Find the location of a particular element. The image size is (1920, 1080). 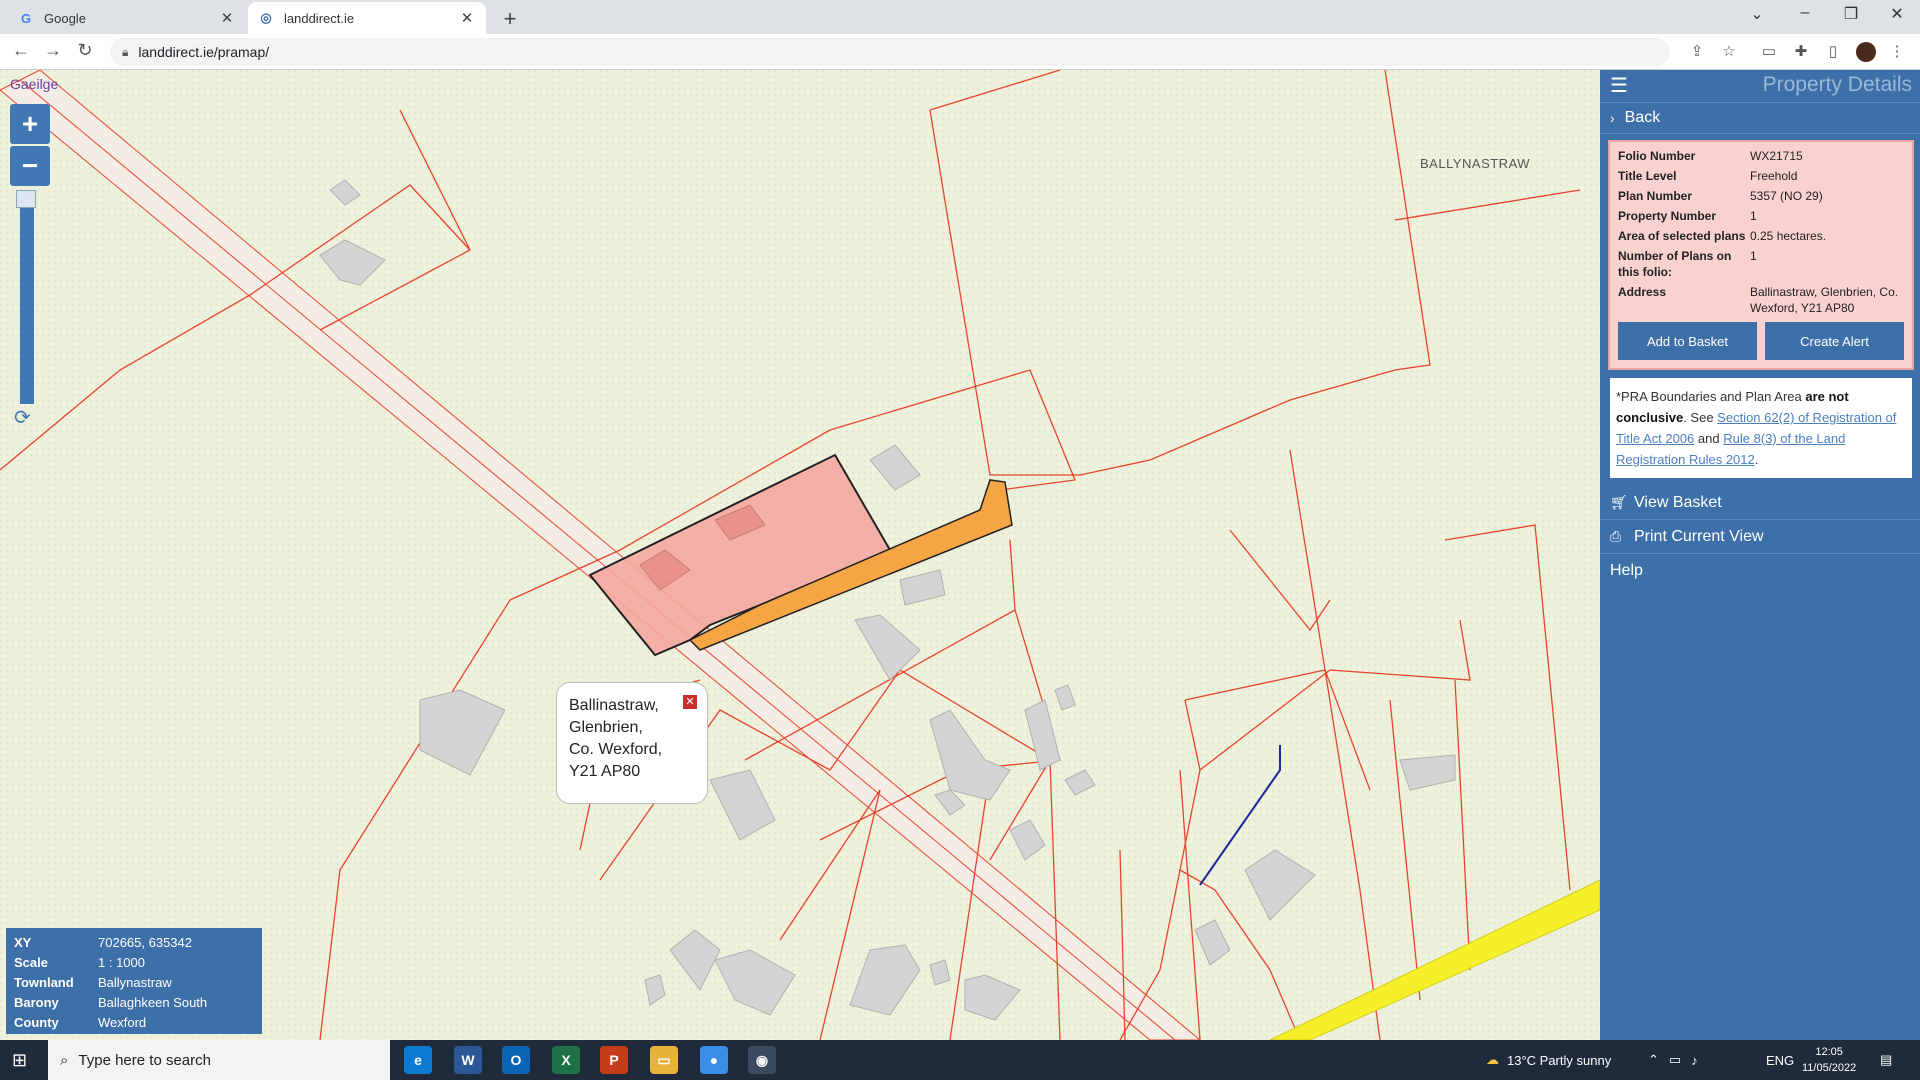

reload-icon: ↻ is located at coordinates (85, 50).